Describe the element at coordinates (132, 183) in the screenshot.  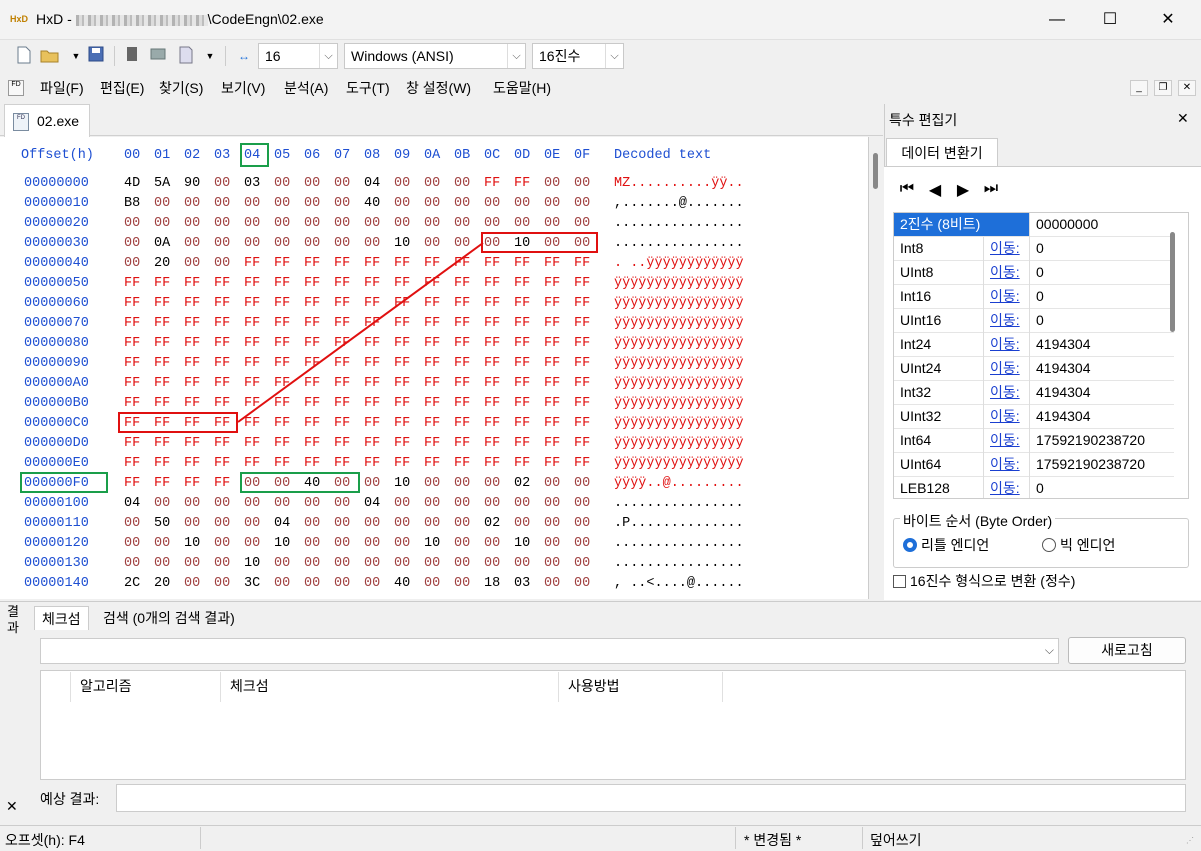
I see `hex-byte: 4D` at that location.